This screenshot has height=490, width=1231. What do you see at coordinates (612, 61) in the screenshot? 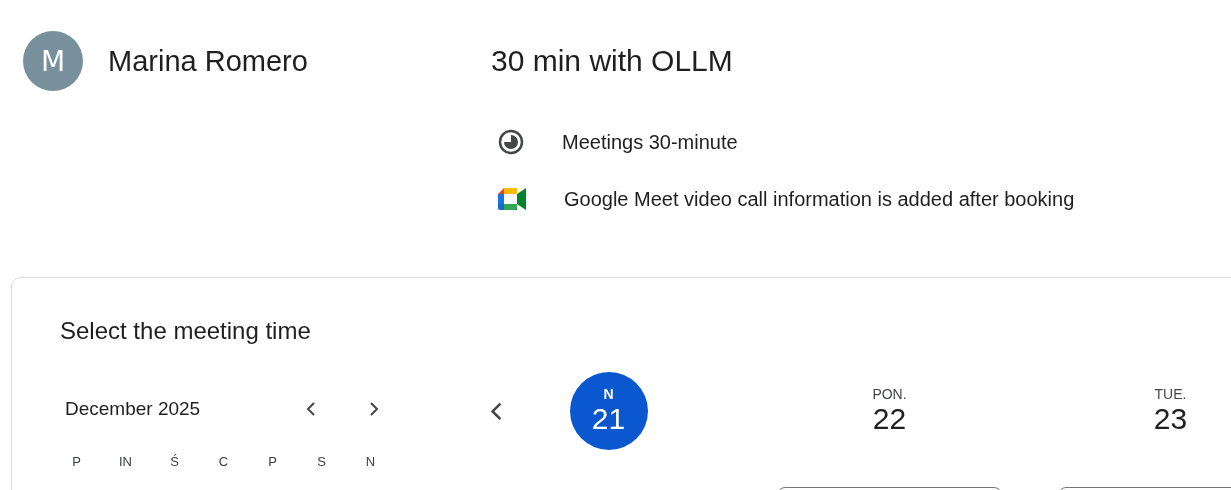
I see `event-title: 30 min with OLLM` at bounding box center [612, 61].